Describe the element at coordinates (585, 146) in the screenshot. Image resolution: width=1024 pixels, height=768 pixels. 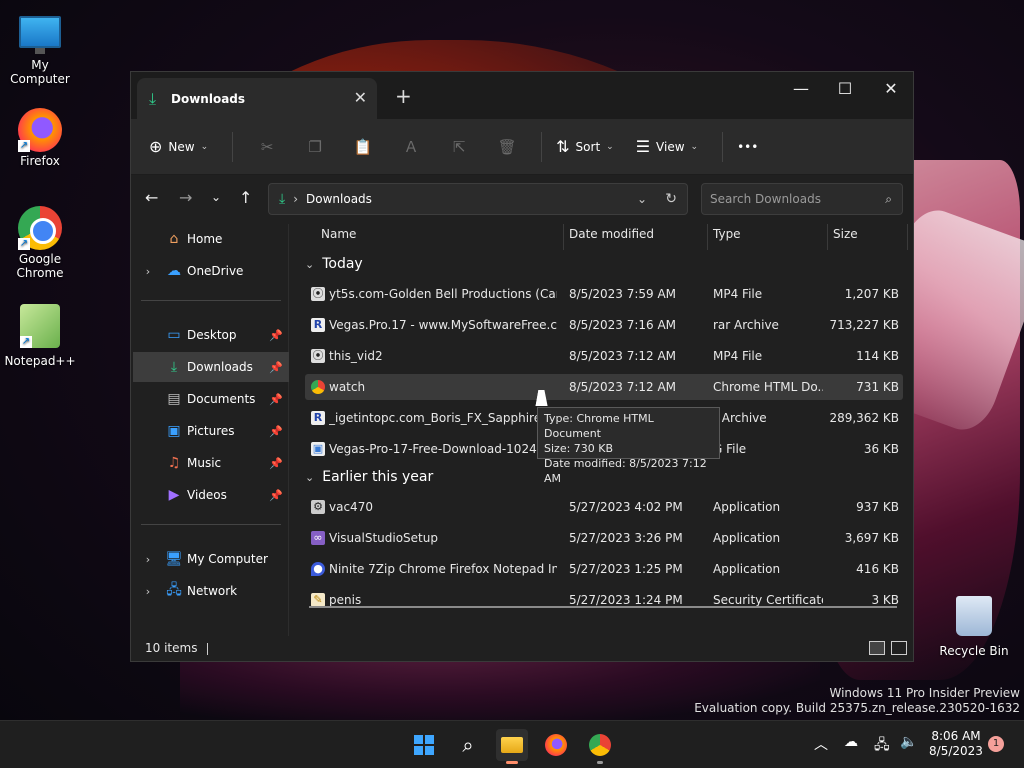
I see `sort-button: ⇅ Sort ⌄` at that location.